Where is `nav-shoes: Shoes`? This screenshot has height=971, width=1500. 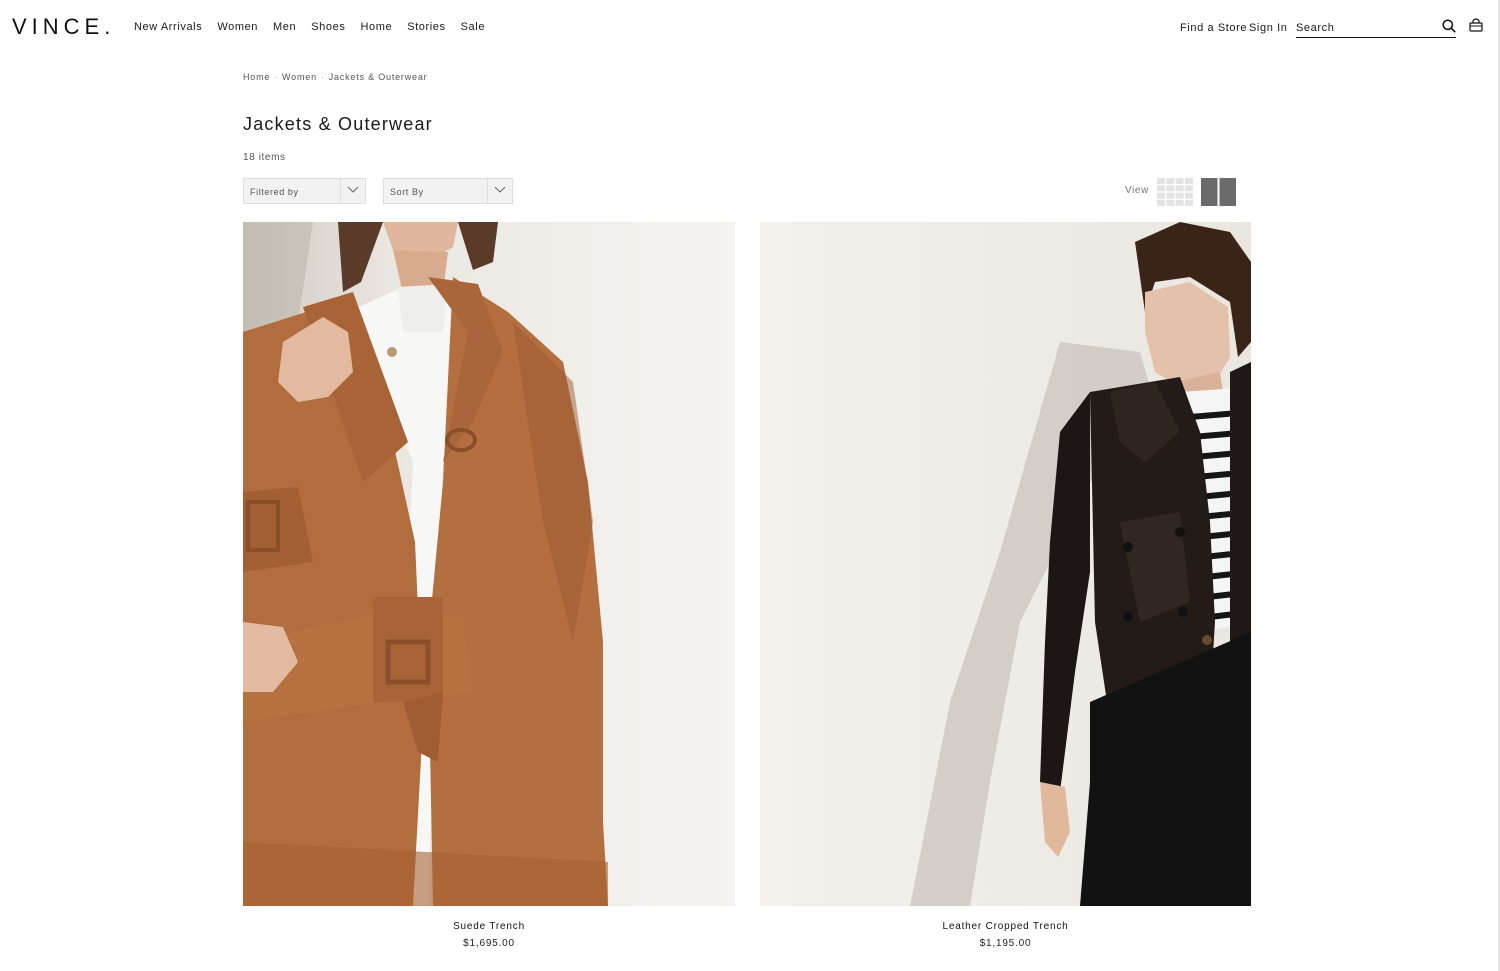 nav-shoes: Shoes is located at coordinates (328, 27).